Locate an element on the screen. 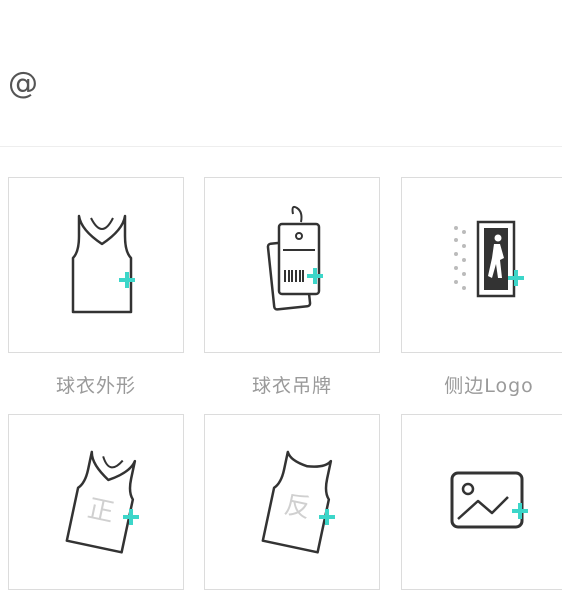 The height and width of the screenshot is (591, 562). mention-icon: @ is located at coordinates (23, 83).